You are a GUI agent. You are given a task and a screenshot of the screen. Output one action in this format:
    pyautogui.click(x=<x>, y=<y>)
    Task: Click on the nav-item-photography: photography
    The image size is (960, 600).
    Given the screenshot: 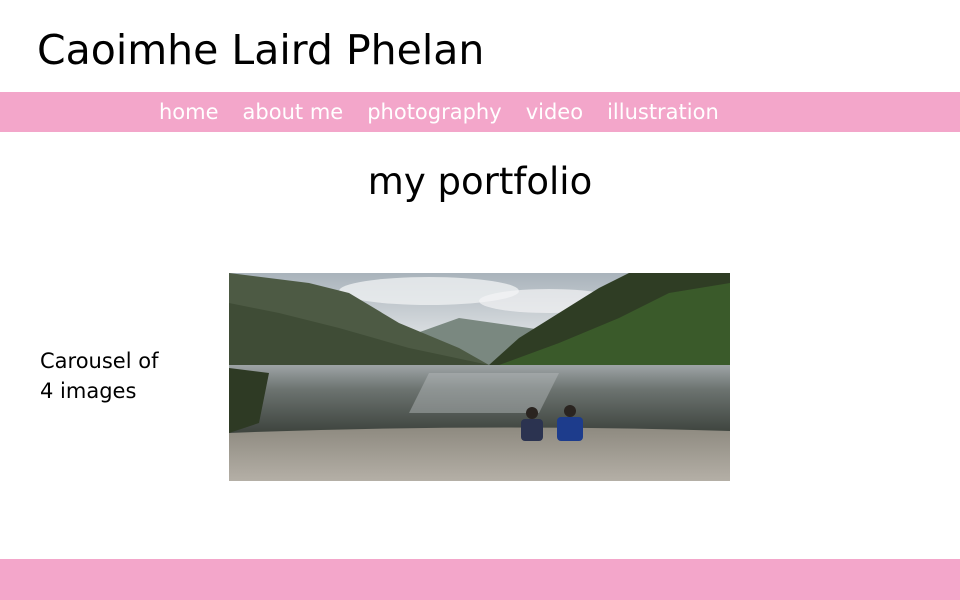 What is the action you would take?
    pyautogui.click(x=434, y=112)
    